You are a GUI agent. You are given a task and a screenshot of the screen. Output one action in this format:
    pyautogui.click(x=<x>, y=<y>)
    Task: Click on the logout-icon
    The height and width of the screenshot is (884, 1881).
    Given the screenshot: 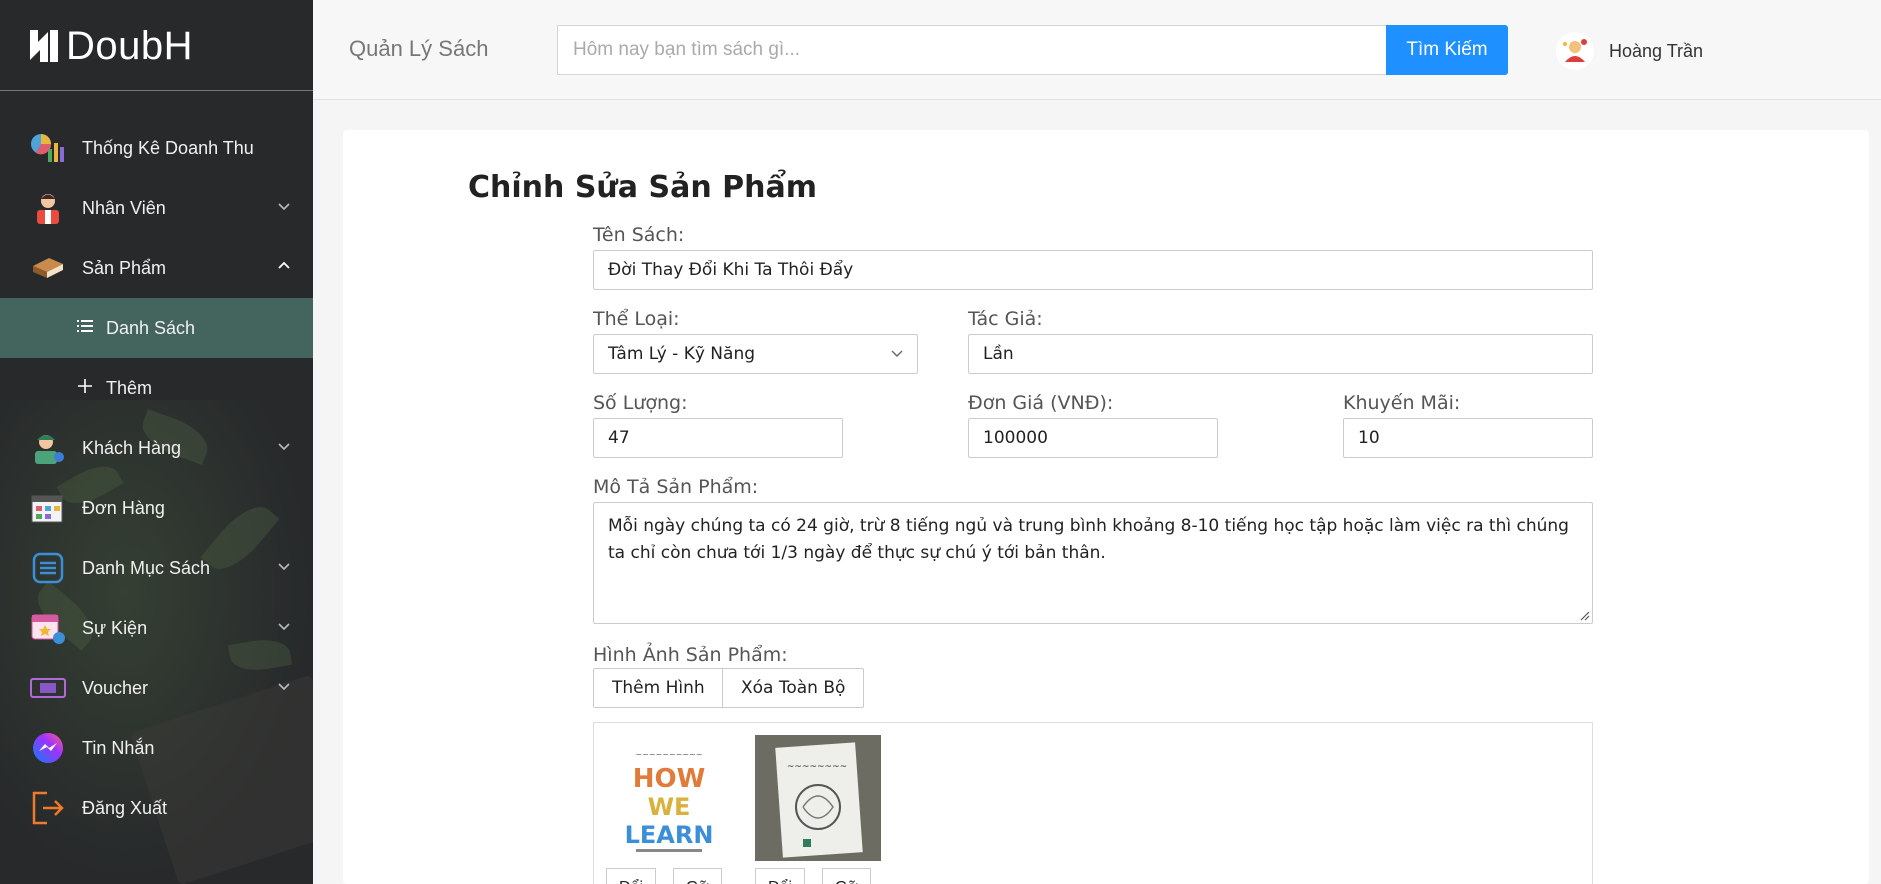 What is the action you would take?
    pyautogui.click(x=48, y=808)
    